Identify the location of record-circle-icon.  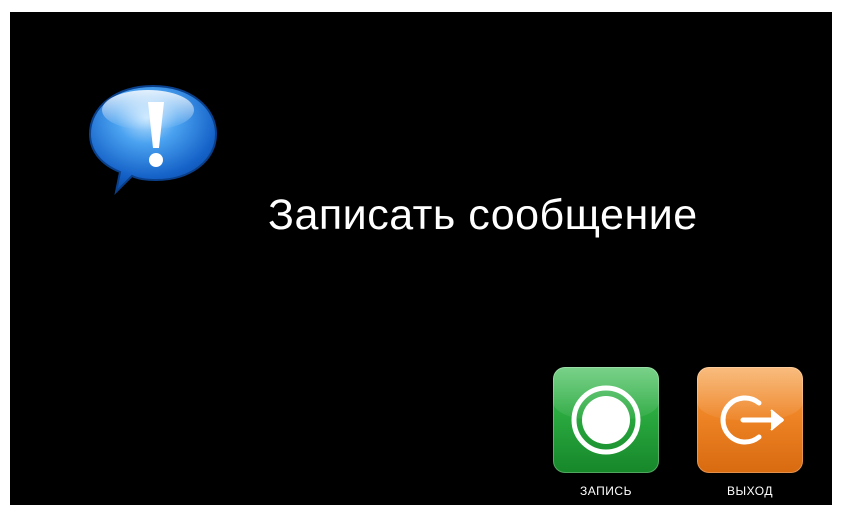
(606, 420).